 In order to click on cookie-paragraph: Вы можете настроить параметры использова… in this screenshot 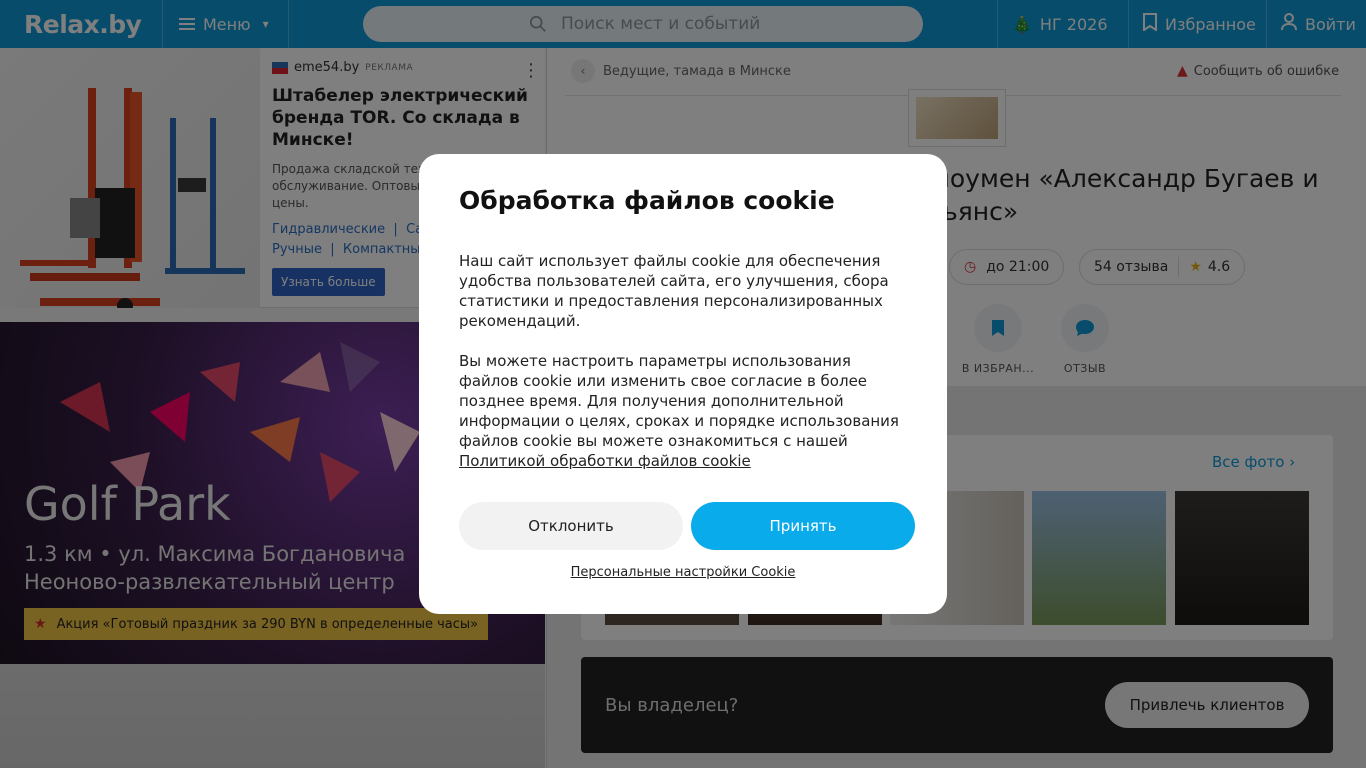, I will do `click(683, 411)`.